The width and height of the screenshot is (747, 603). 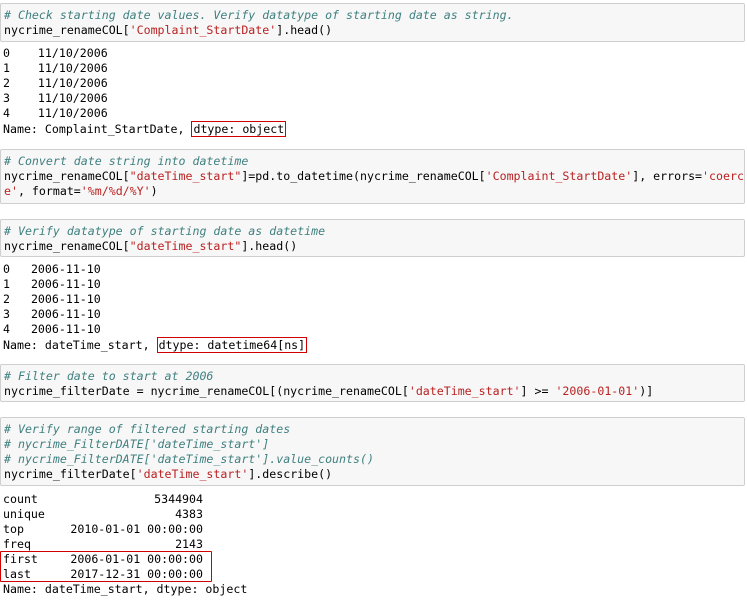 I want to click on code-comment: # nycrime_FilterDATE['dateTime_start'], so click(x=137, y=444).